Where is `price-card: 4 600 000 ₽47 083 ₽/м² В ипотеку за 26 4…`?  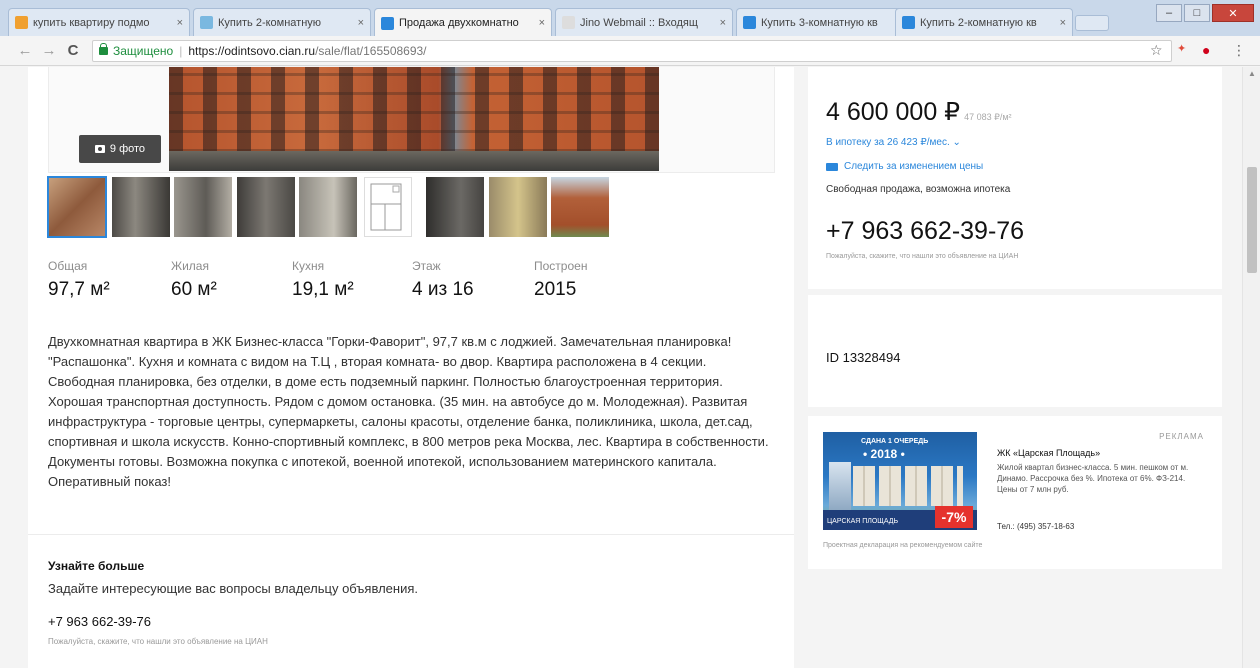
price-card: 4 600 000 ₽47 083 ₽/м² В ипотеку за 26 4… is located at coordinates (1015, 178).